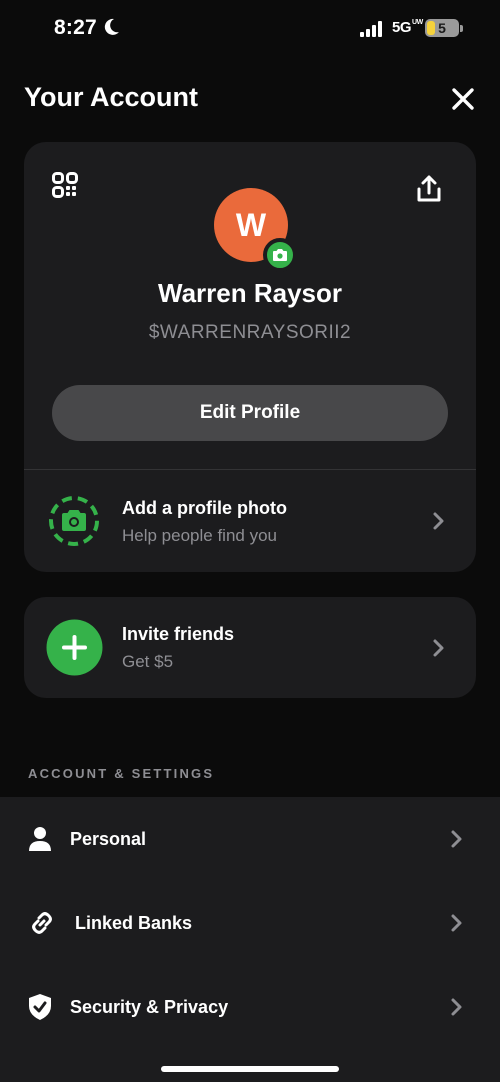 The width and height of the screenshot is (500, 1082). I want to click on profile-cashtag: $WARRENRAYSORII2, so click(250, 332).